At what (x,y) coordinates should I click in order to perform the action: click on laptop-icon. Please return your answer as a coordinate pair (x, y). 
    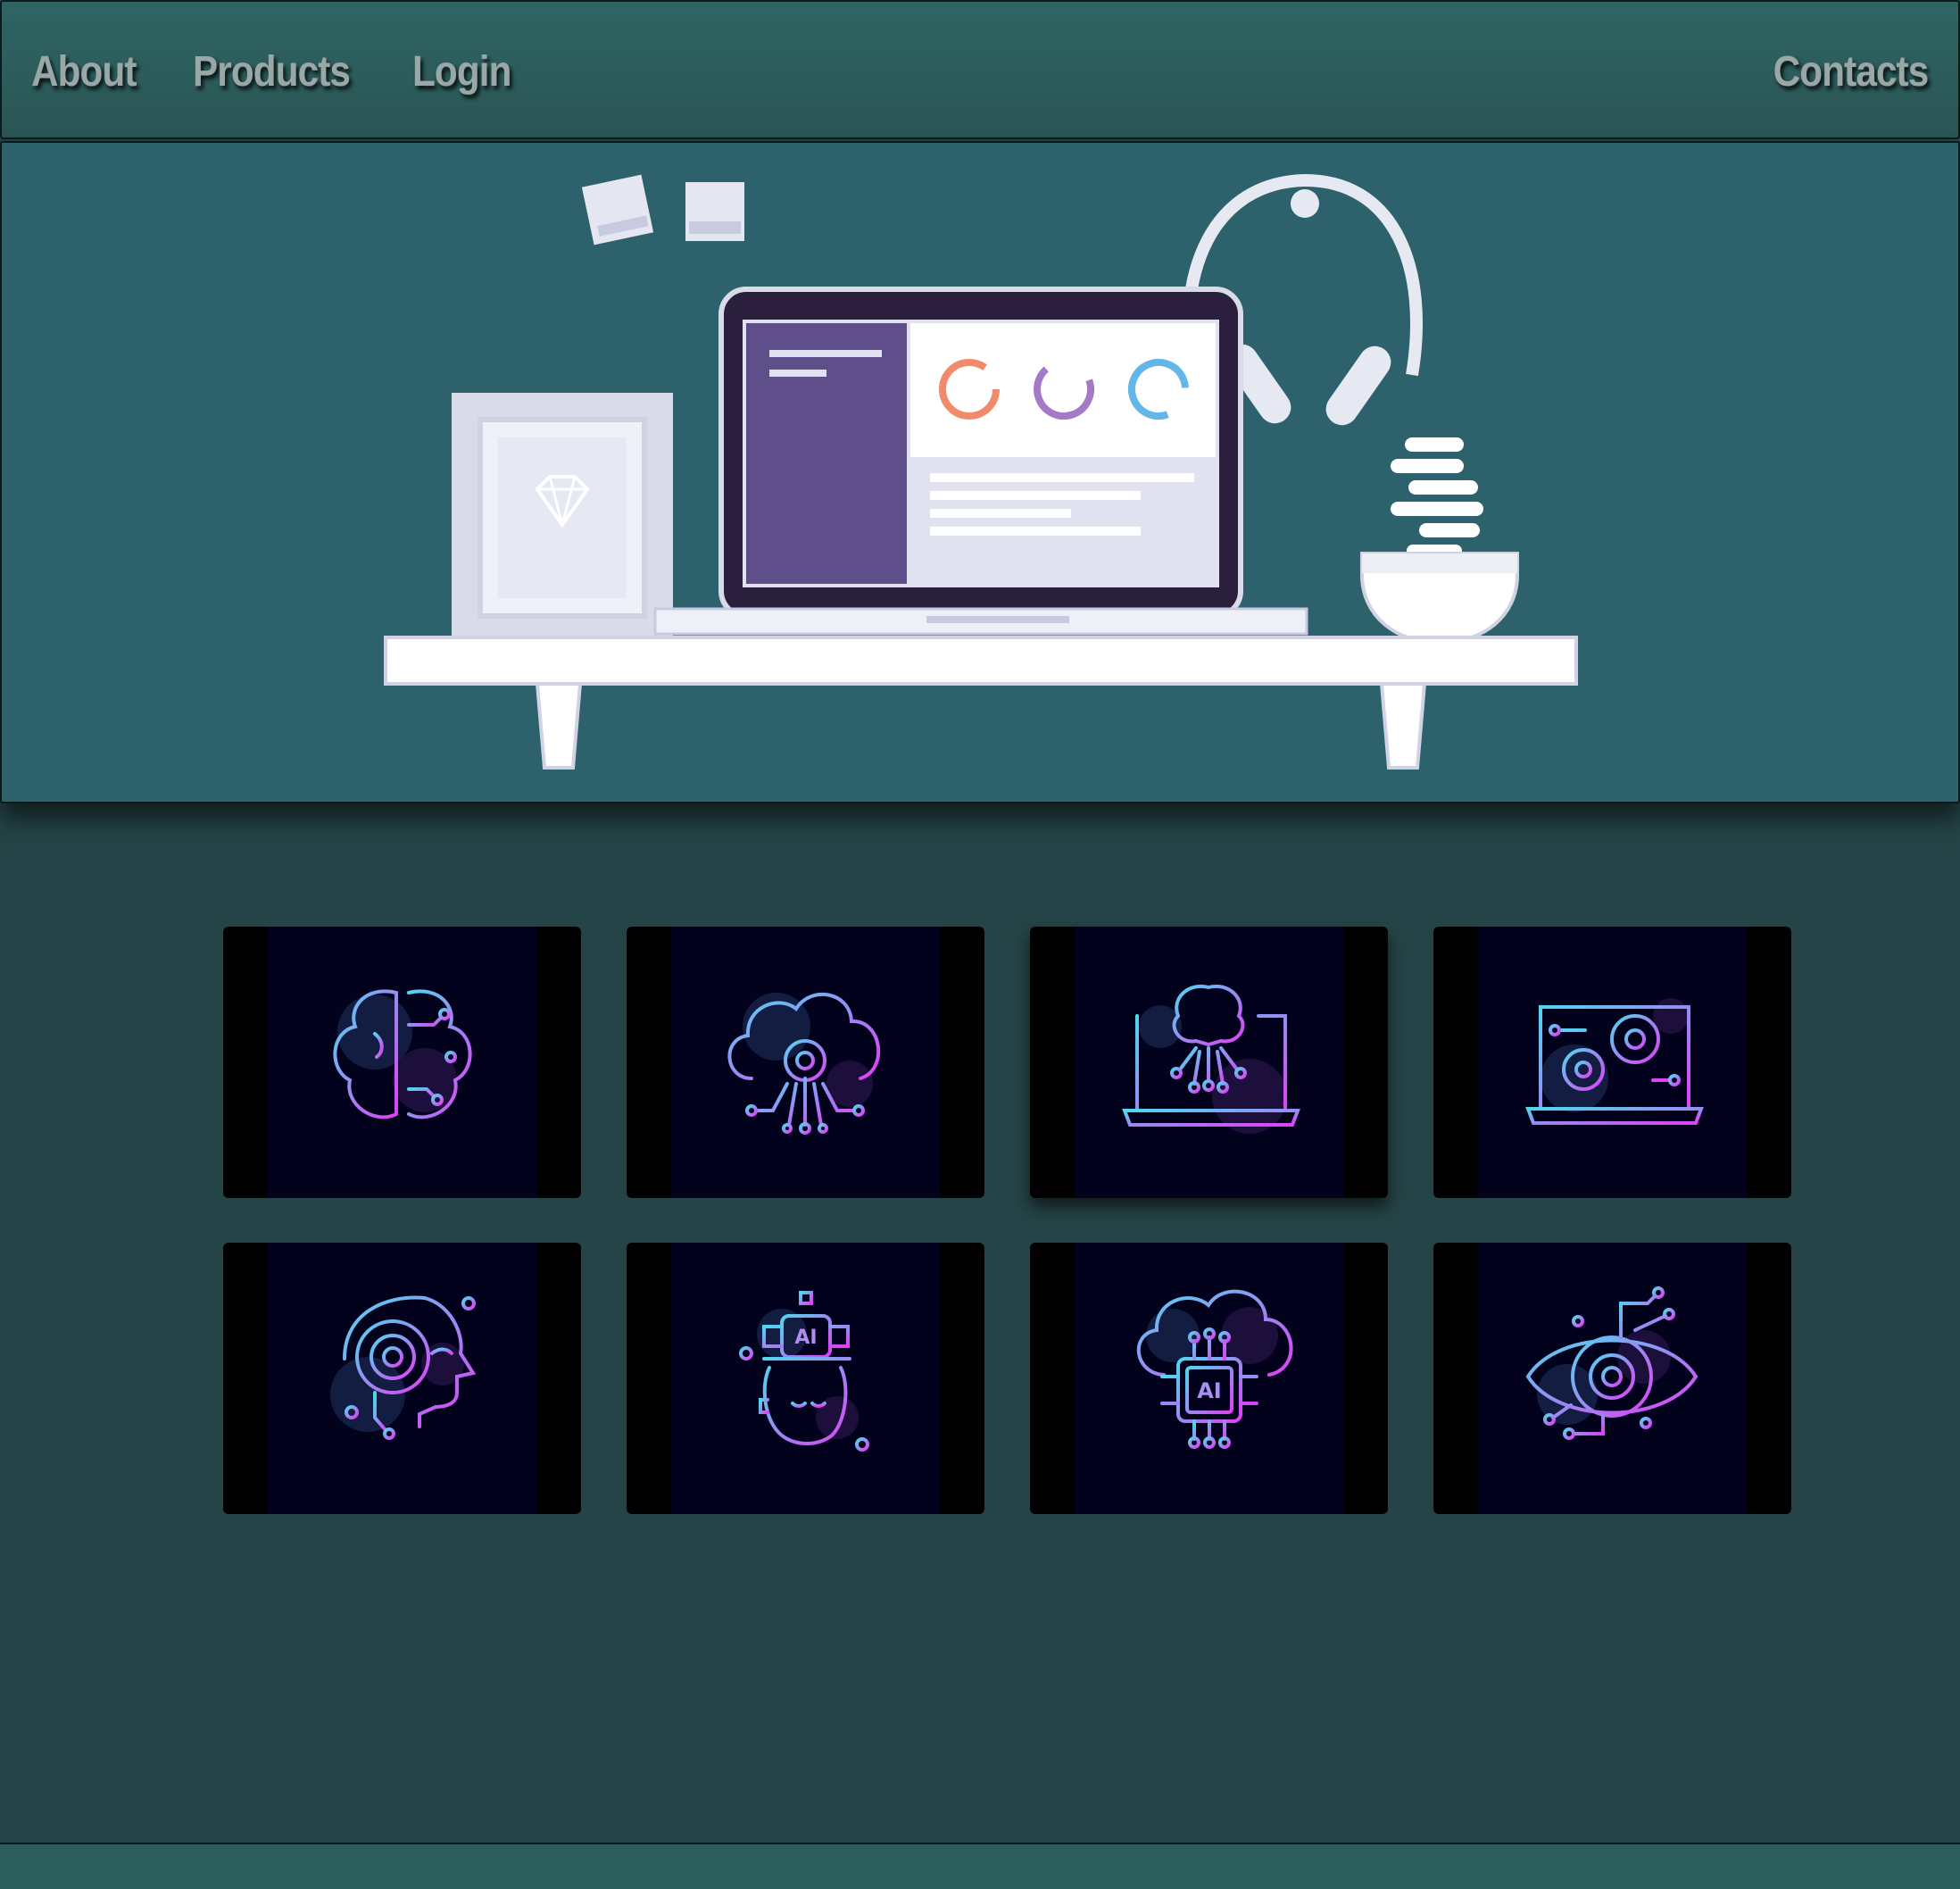
    Looking at the image, I should click on (980, 462).